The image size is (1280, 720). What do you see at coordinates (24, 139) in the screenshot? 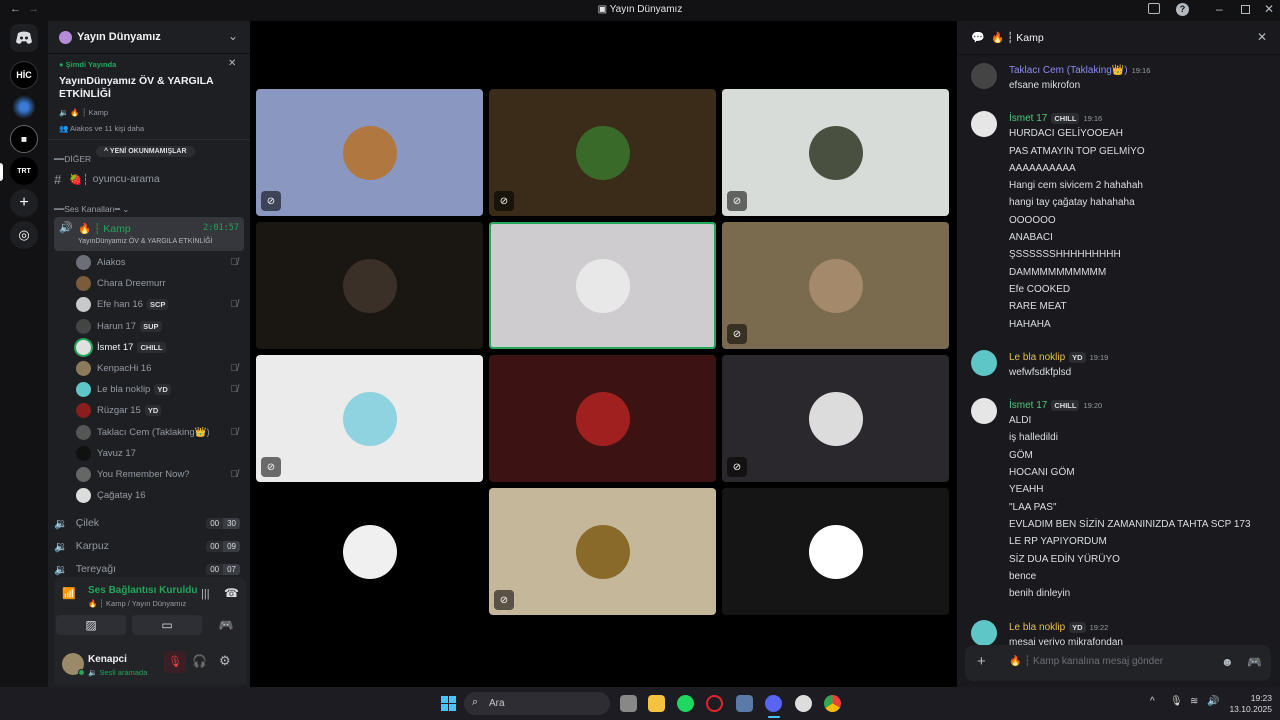
I see `server-white-list: ▦` at bounding box center [24, 139].